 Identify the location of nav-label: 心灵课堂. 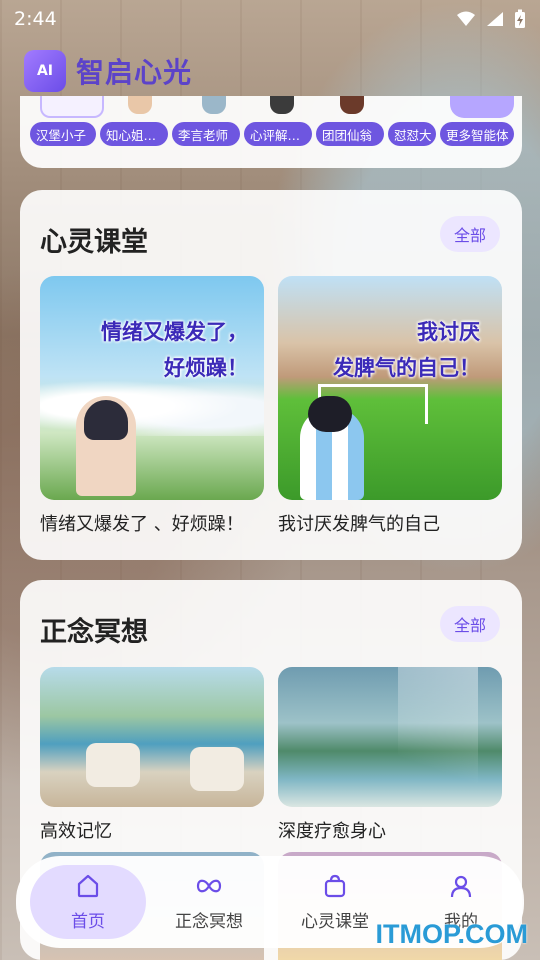
(335, 921).